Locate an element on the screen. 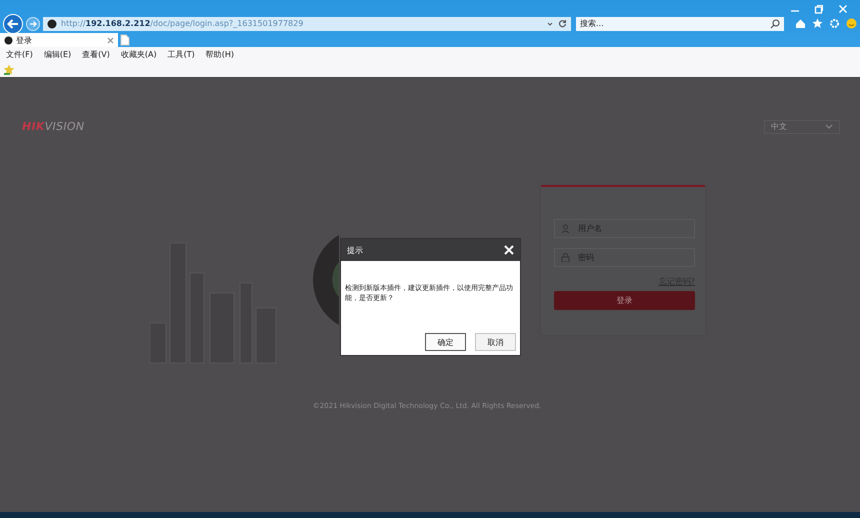 The height and width of the screenshot is (518, 860). menu-item: 文件(F) is located at coordinates (19, 54).